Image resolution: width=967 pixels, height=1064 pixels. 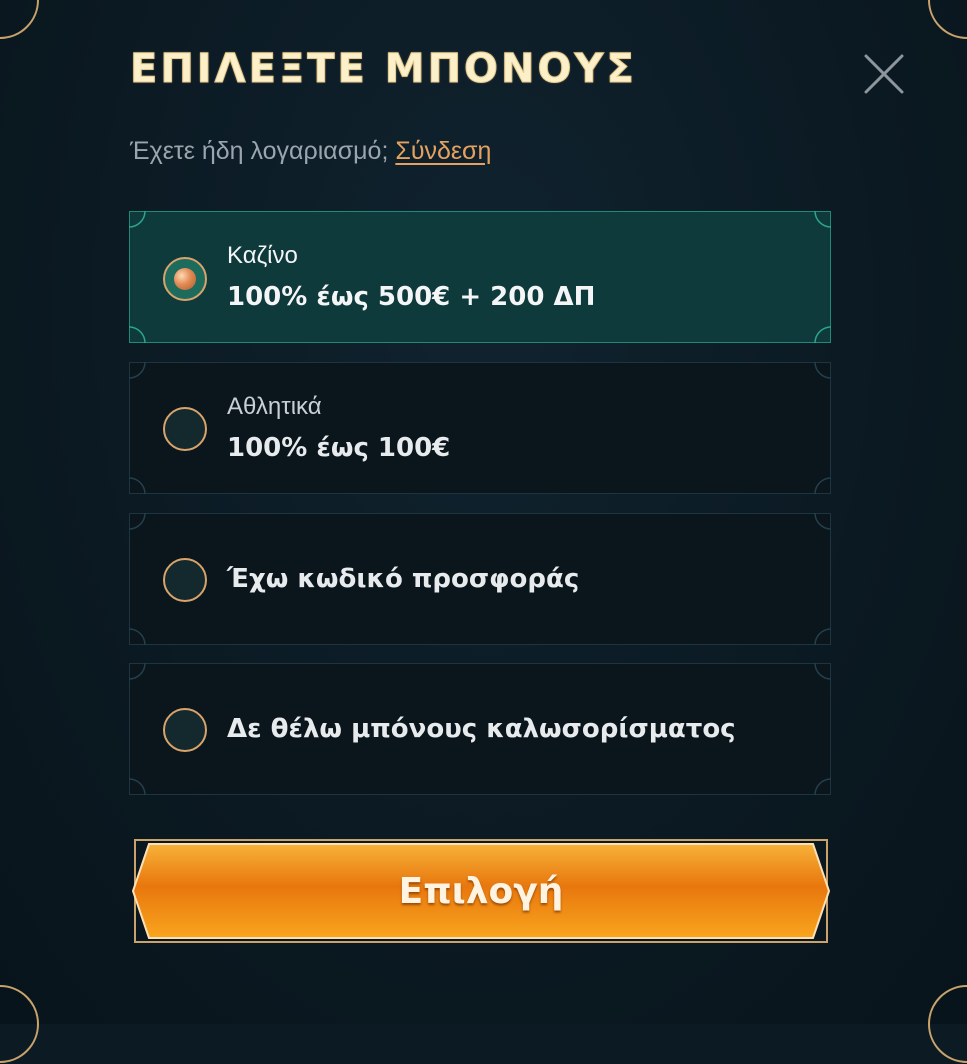 I want to click on option-offer: Δε θέλω μπόνους καλωσορίσματος, so click(x=481, y=729).